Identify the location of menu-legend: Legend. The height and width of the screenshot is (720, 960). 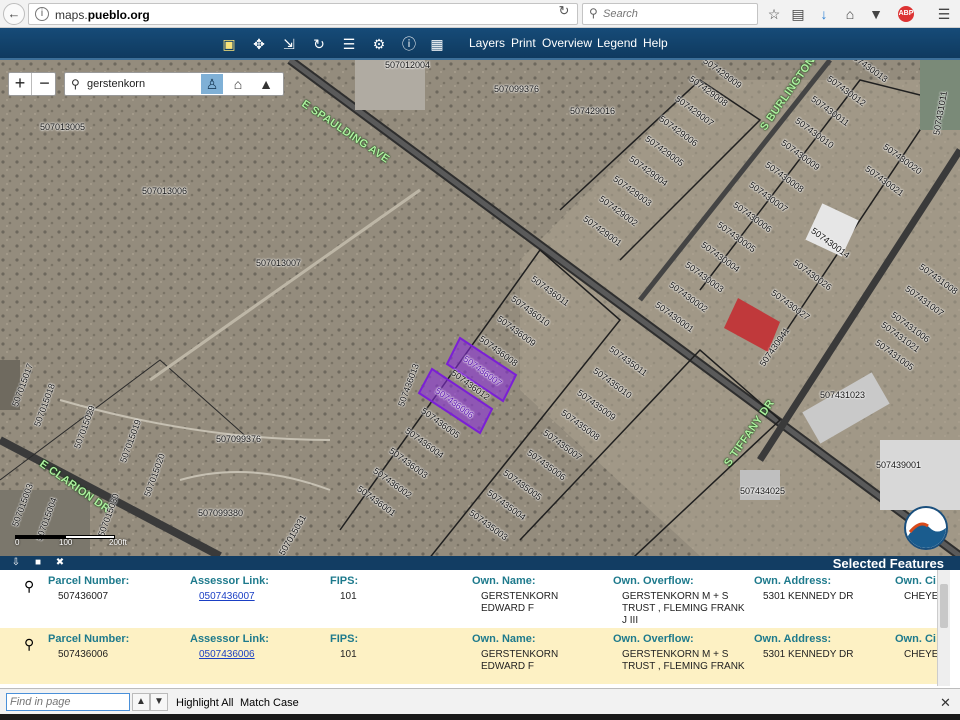
(617, 43).